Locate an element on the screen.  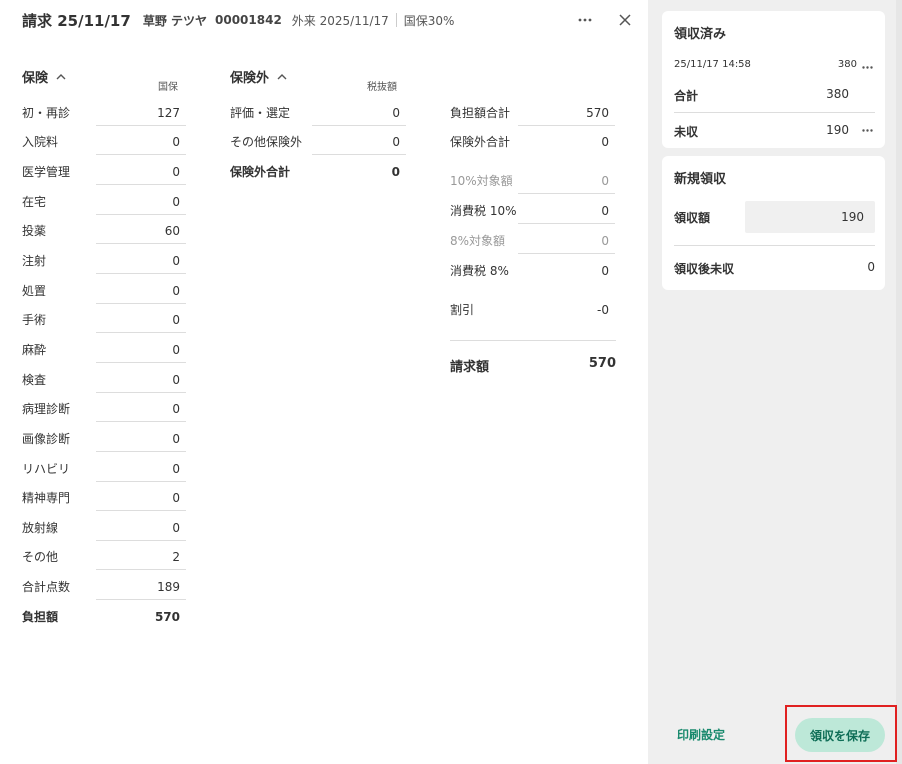
row-value: 570 is located at coordinates (597, 113).